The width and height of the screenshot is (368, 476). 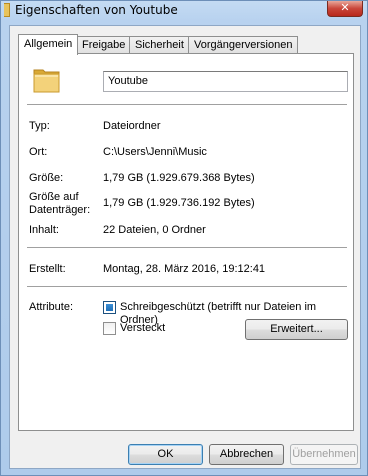 What do you see at coordinates (39, 126) in the screenshot?
I see `type-label: Typ:` at bounding box center [39, 126].